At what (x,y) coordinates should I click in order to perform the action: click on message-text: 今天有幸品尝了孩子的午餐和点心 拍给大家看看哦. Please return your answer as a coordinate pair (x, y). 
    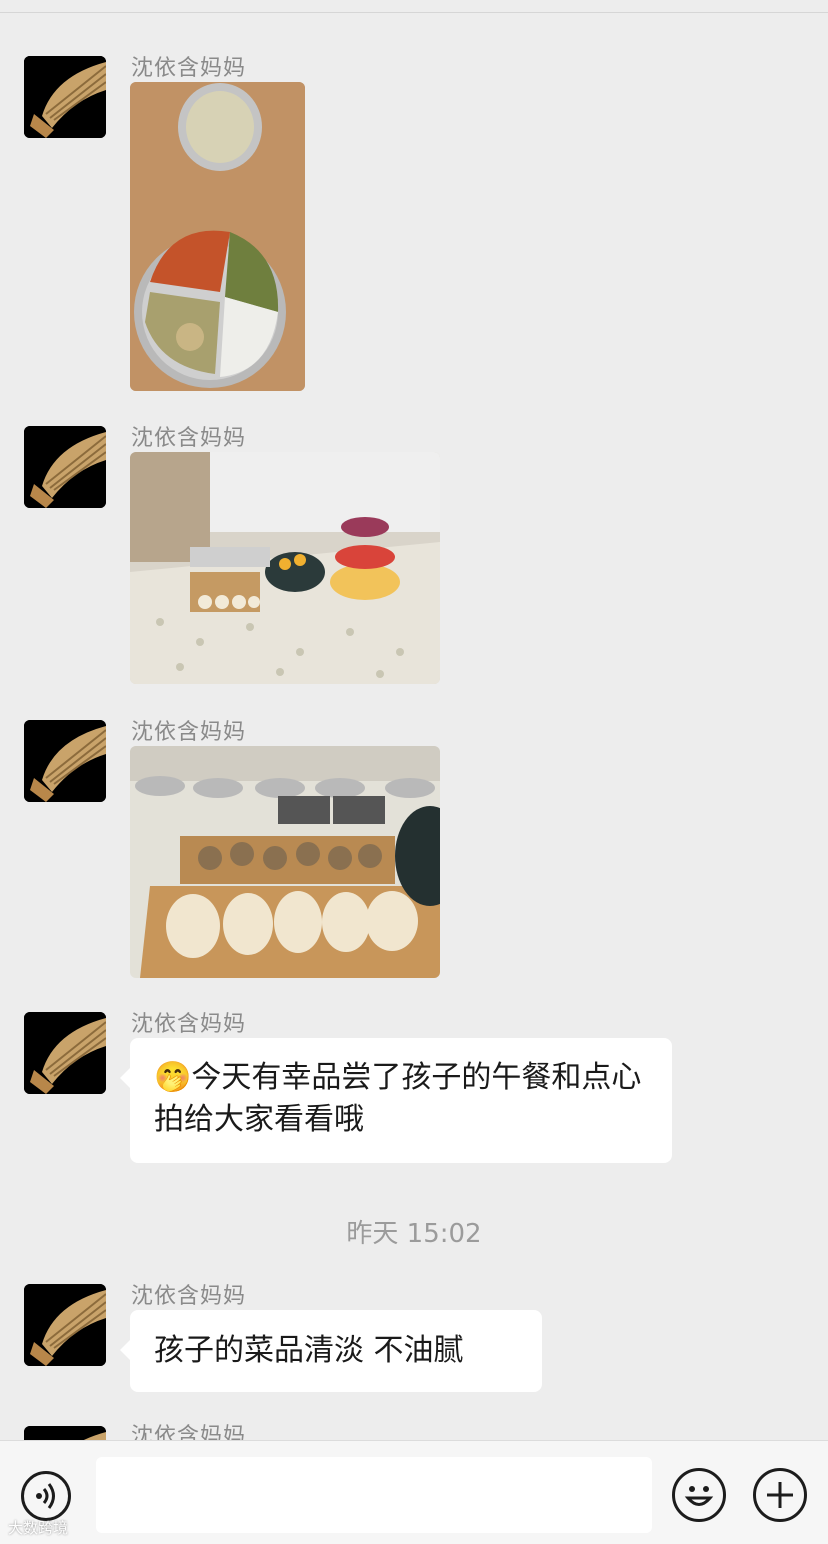
    Looking at the image, I should click on (398, 1098).